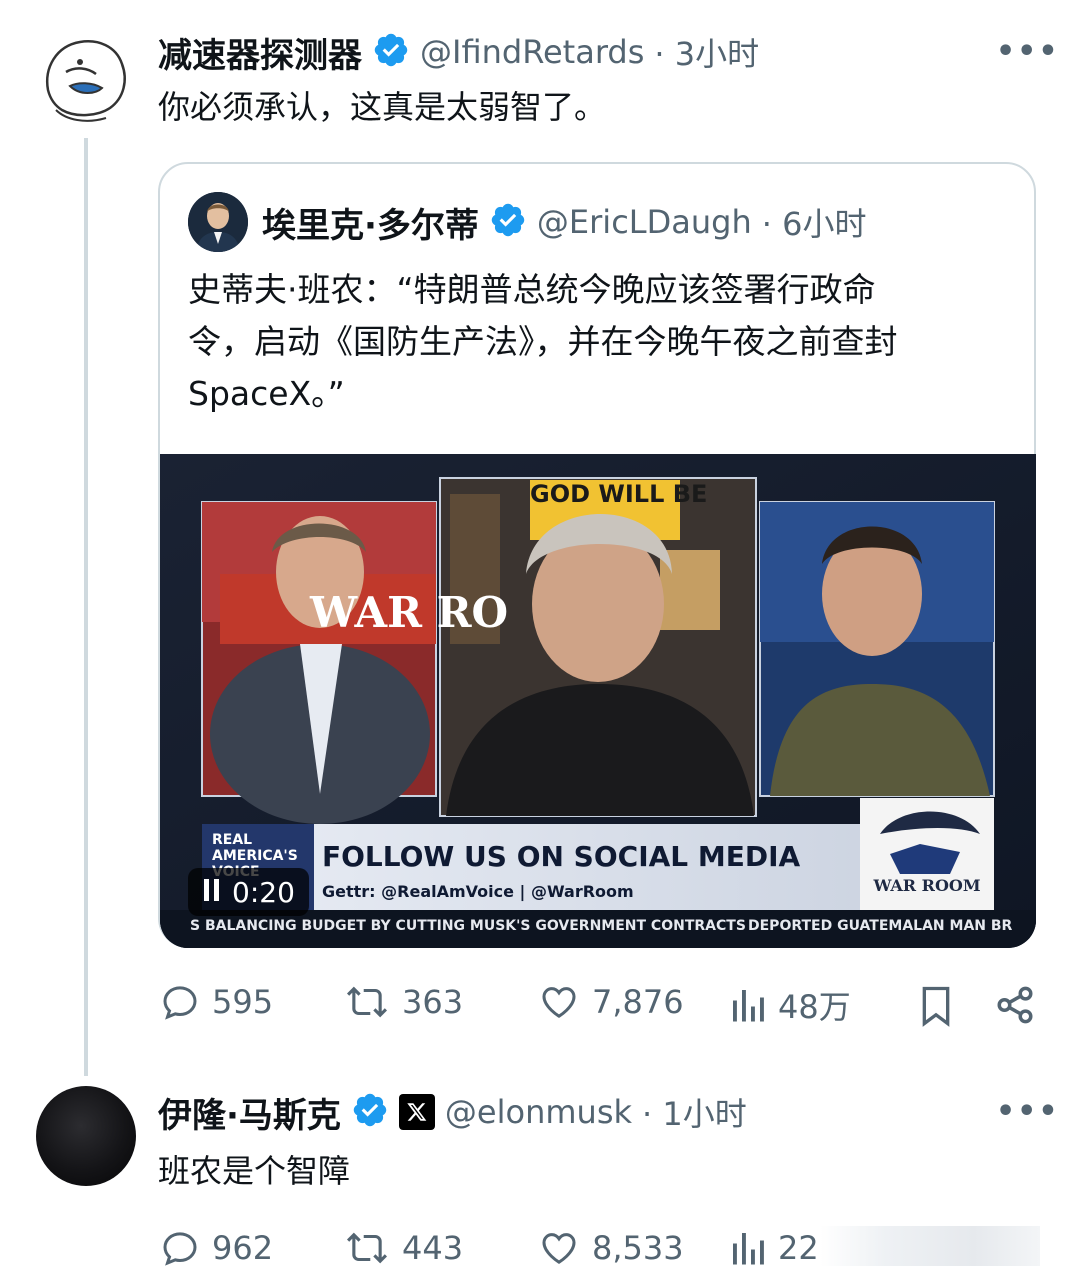  What do you see at coordinates (212, 892) in the screenshot?
I see `pause-icon` at bounding box center [212, 892].